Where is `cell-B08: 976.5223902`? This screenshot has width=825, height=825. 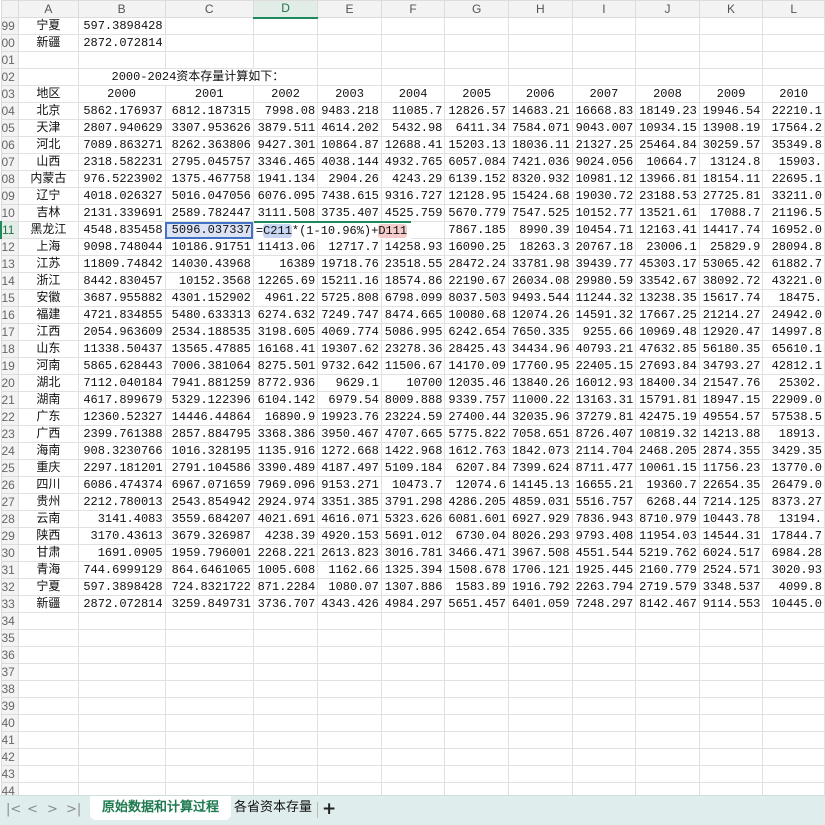 cell-B08: 976.5223902 is located at coordinates (121, 179).